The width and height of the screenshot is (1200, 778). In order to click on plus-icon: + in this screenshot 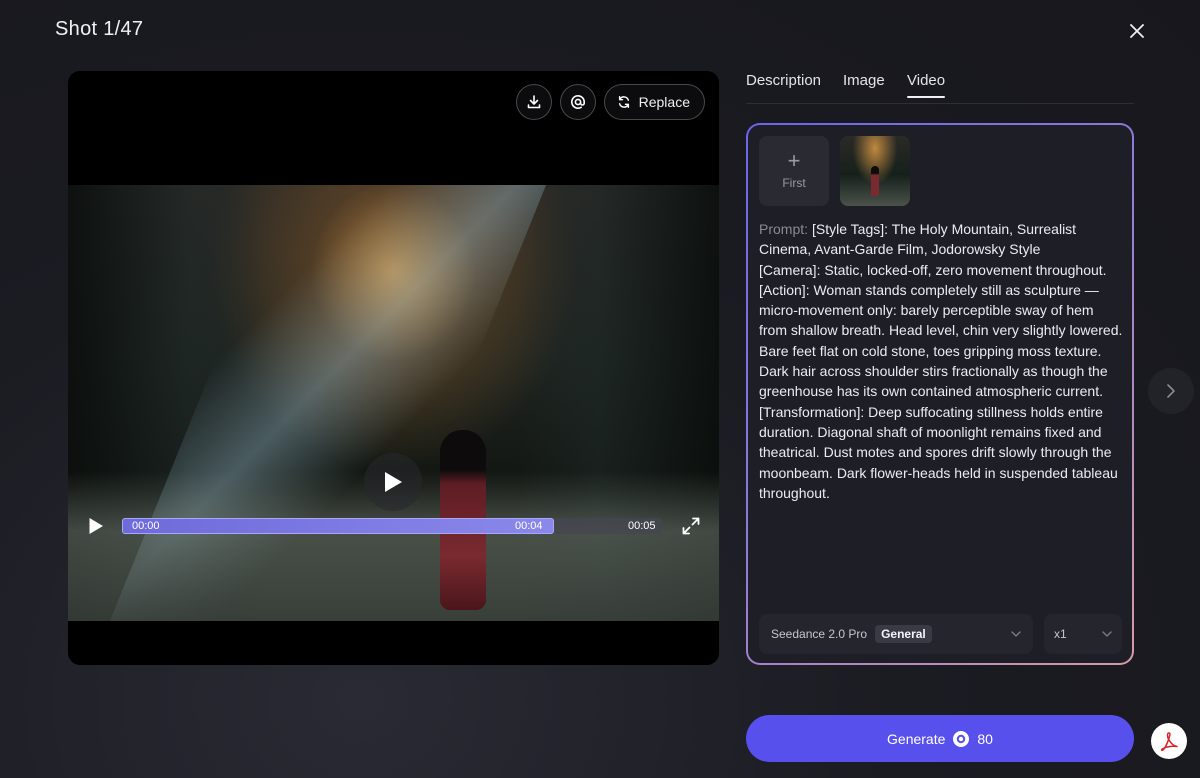, I will do `click(794, 160)`.